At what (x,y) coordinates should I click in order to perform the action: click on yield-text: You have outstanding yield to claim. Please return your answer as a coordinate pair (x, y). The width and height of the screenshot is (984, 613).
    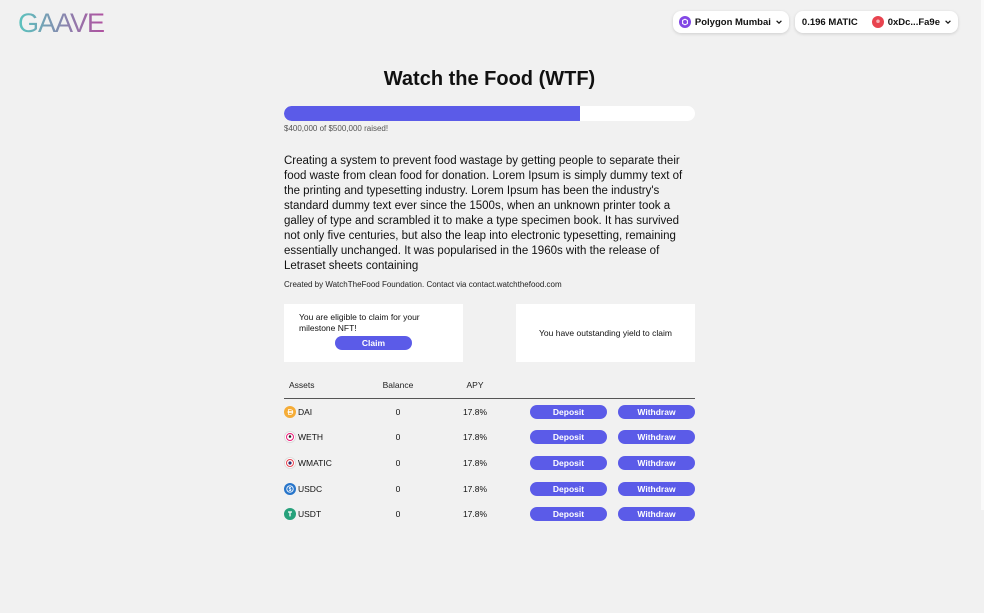
    Looking at the image, I should click on (605, 332).